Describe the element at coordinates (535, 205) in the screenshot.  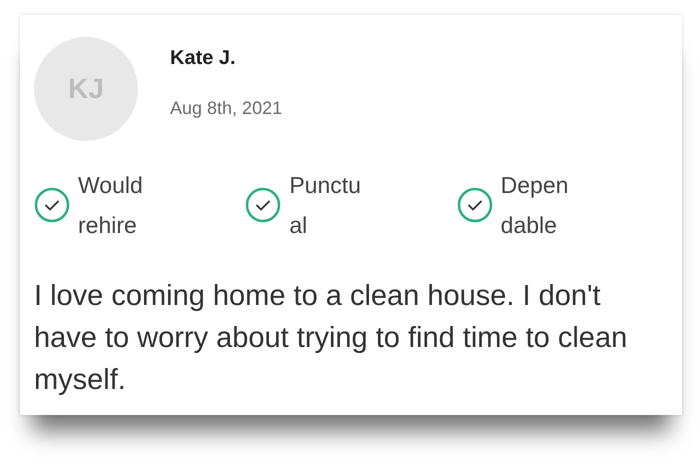
I see `tag-label: Dependable` at that location.